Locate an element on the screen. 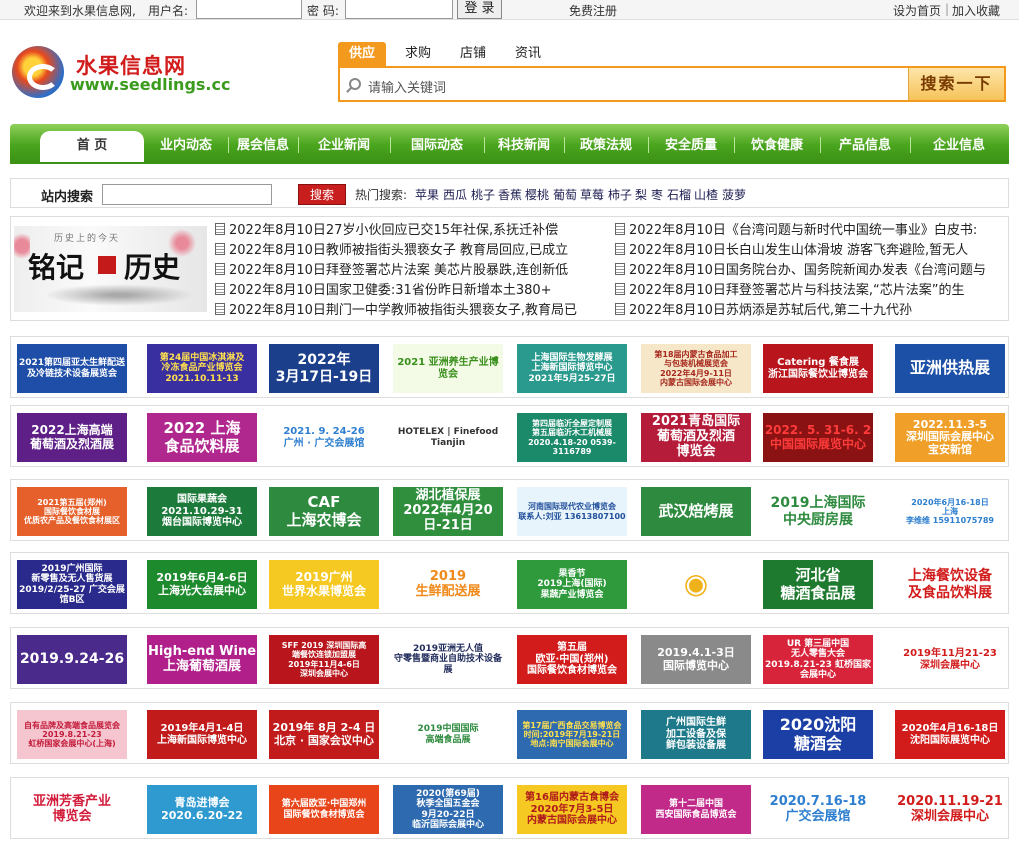  exhibition-ad-banner: 2019亚洲无人值 守零售暨商业自助技术设备展 is located at coordinates (448, 659).